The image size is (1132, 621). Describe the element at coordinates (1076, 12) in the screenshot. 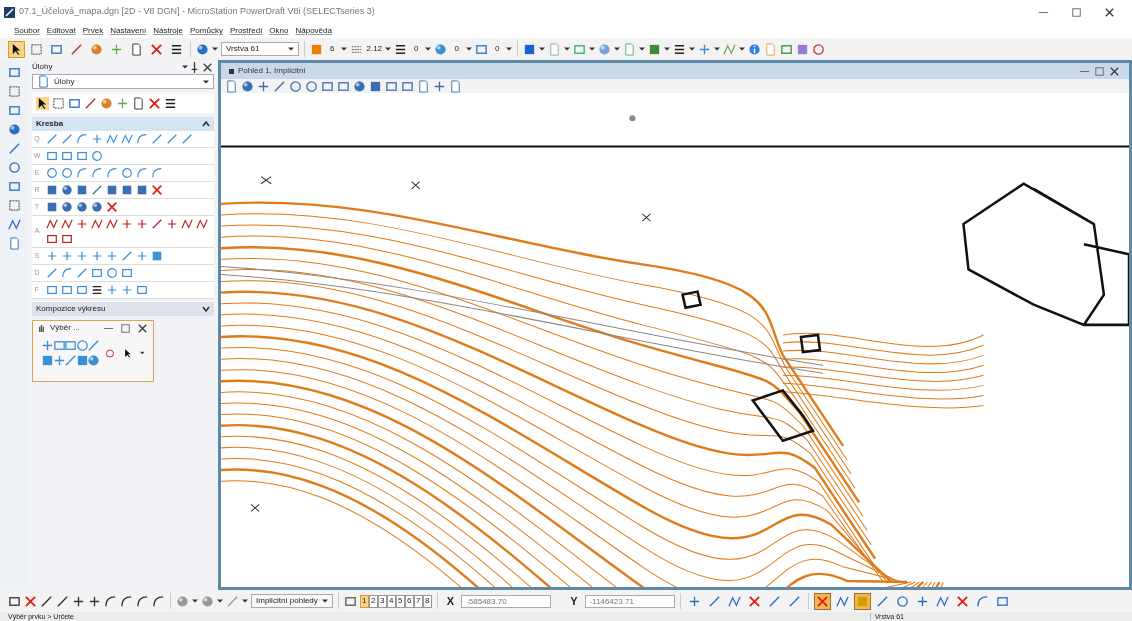

I see `maximize-icon` at that location.